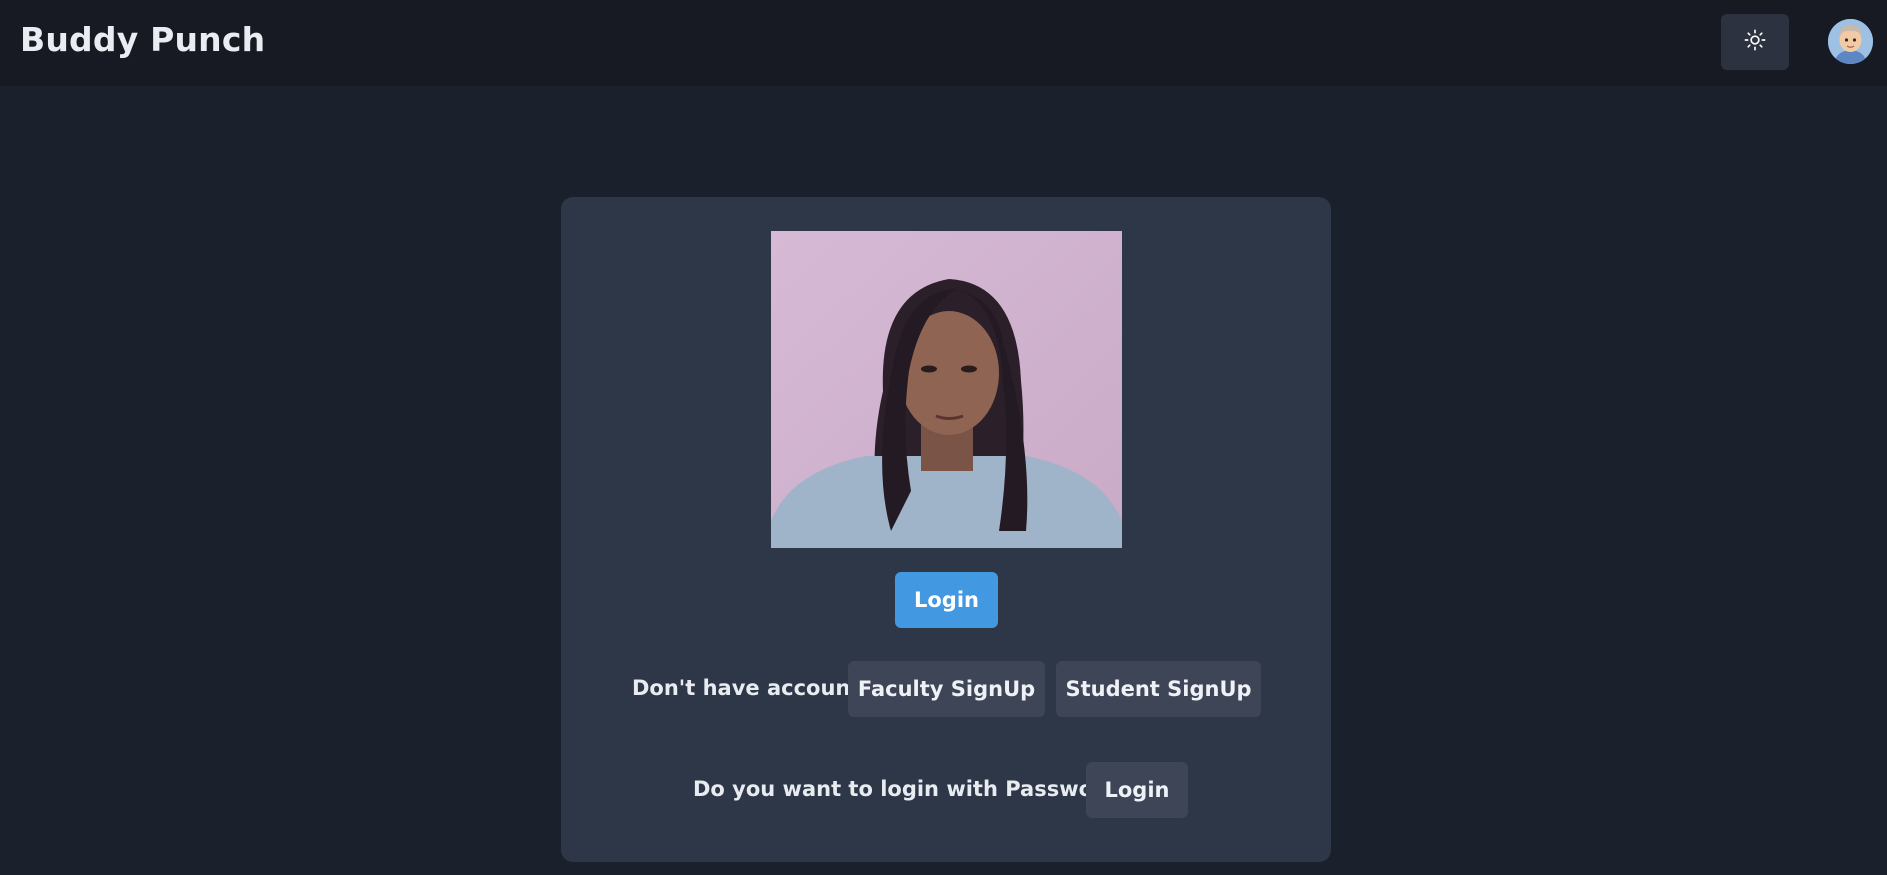  What do you see at coordinates (1158, 689) in the screenshot?
I see `student-signup-button: Student SignUp` at bounding box center [1158, 689].